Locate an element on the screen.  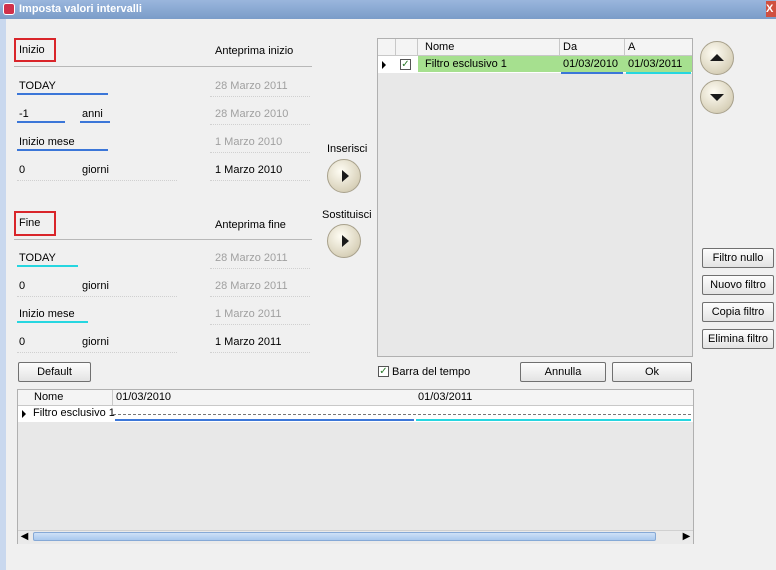
timeline-range-line is located at coordinates (402, 414).